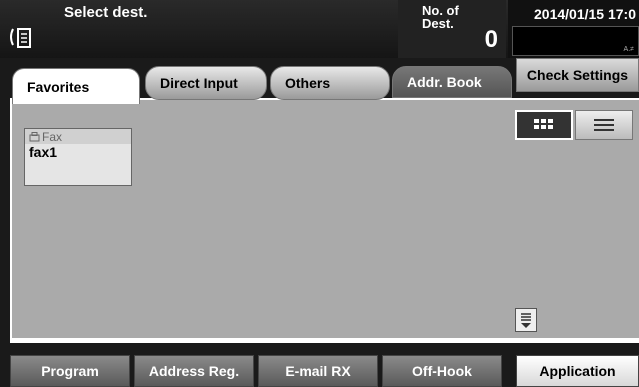  I want to click on num-dest-panel: No. of Dest. 0, so click(452, 29).